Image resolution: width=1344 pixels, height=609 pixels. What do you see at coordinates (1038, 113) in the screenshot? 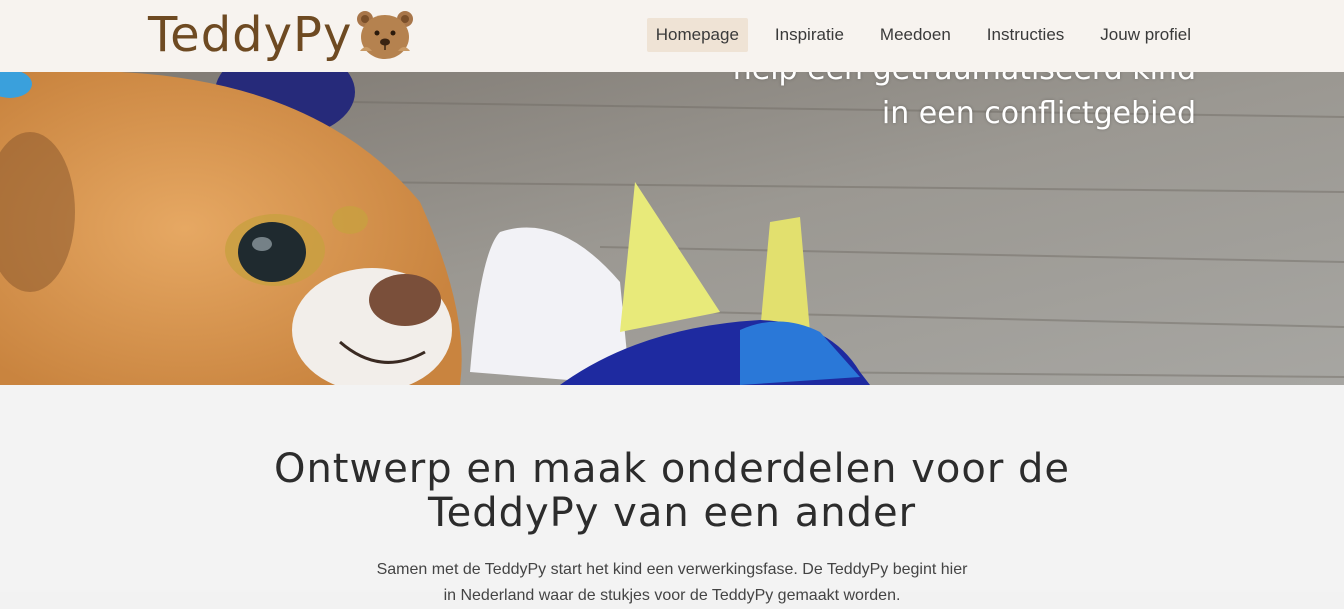
I see `hero-caption-line-2: in een conflictgebied` at bounding box center [1038, 113].